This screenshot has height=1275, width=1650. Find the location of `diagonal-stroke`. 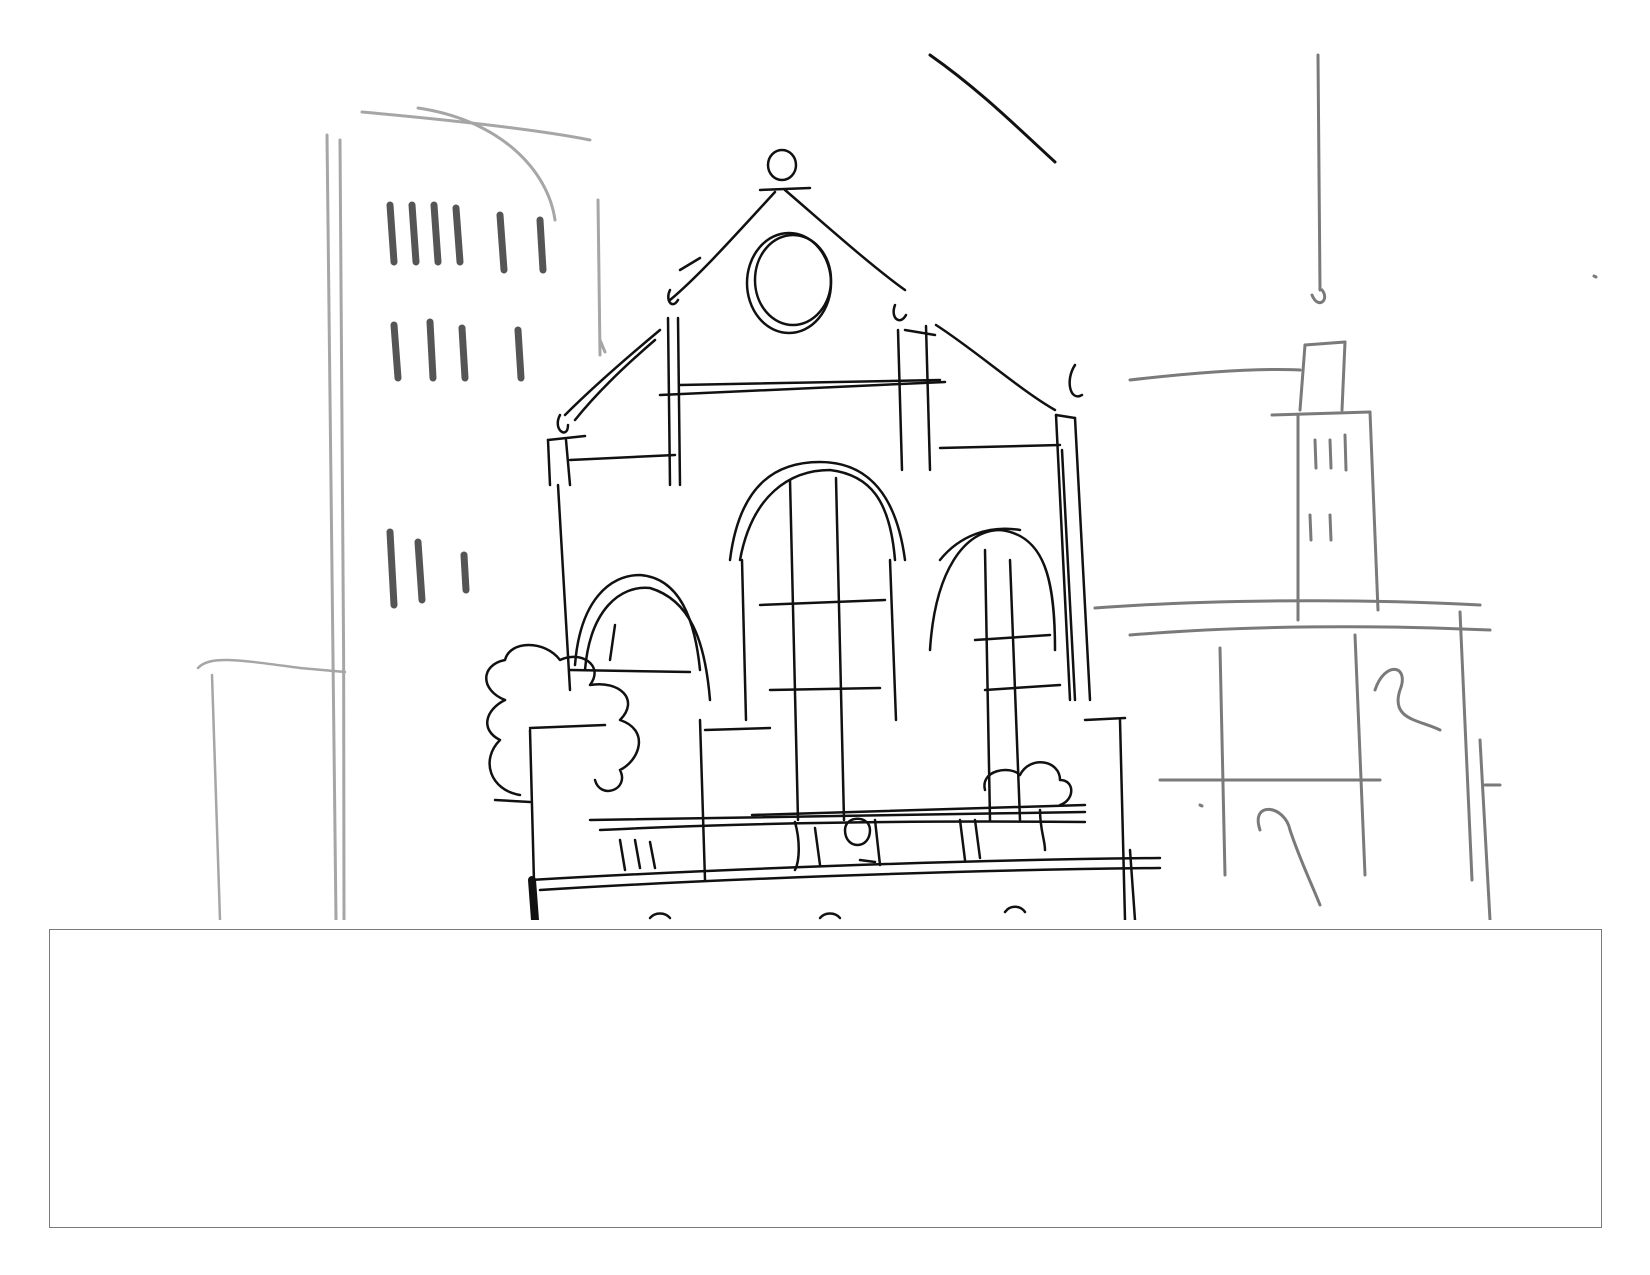

diagonal-stroke is located at coordinates (992, 108).